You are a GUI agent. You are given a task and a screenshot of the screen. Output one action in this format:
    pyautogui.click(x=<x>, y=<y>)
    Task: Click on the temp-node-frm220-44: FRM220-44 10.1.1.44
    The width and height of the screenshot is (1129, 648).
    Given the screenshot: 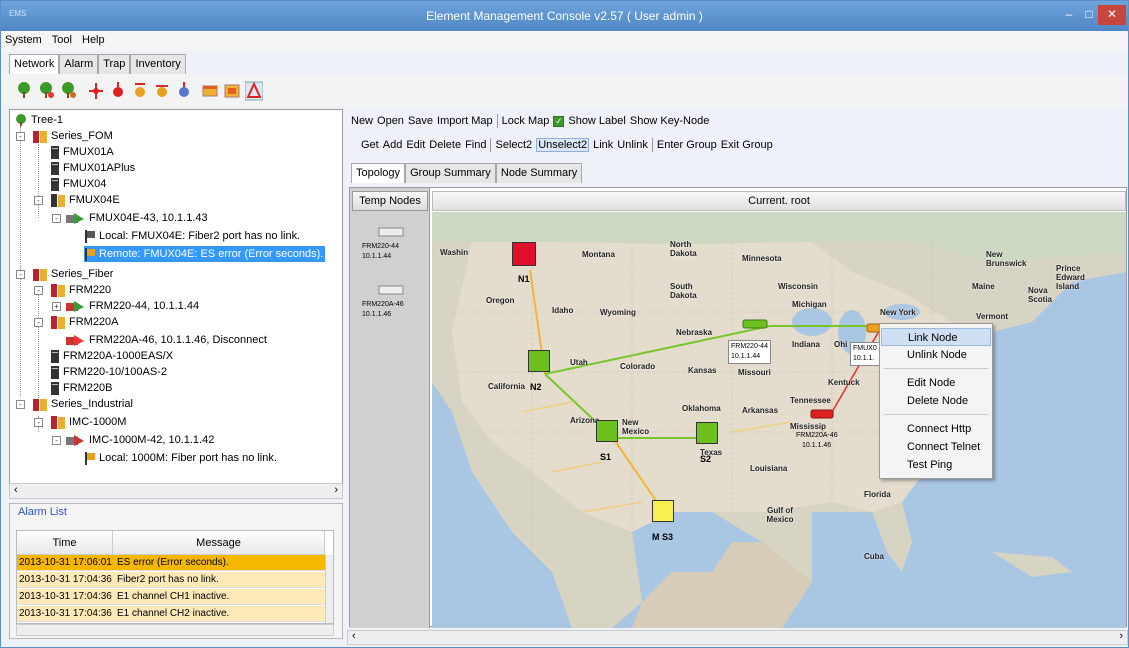 What is the action you would take?
    pyautogui.click(x=392, y=244)
    